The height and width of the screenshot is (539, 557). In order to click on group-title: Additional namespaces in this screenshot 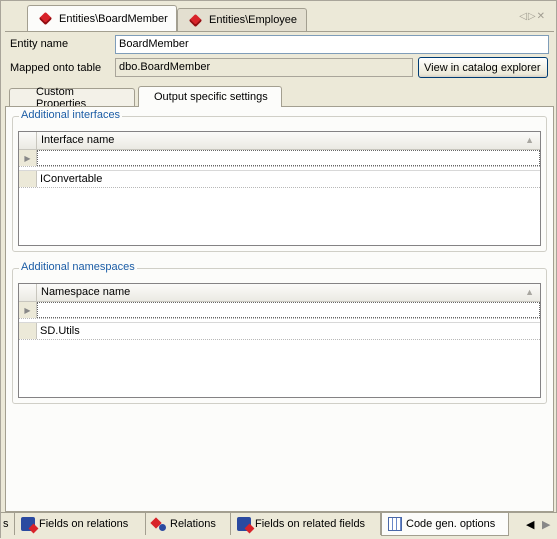, I will do `click(78, 267)`.